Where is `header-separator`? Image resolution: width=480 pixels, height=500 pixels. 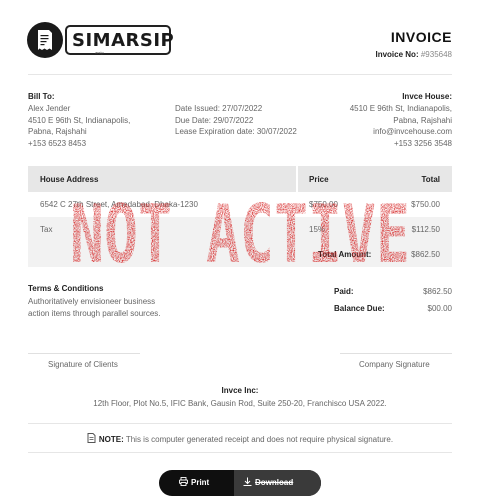
header-separator is located at coordinates (297, 179).